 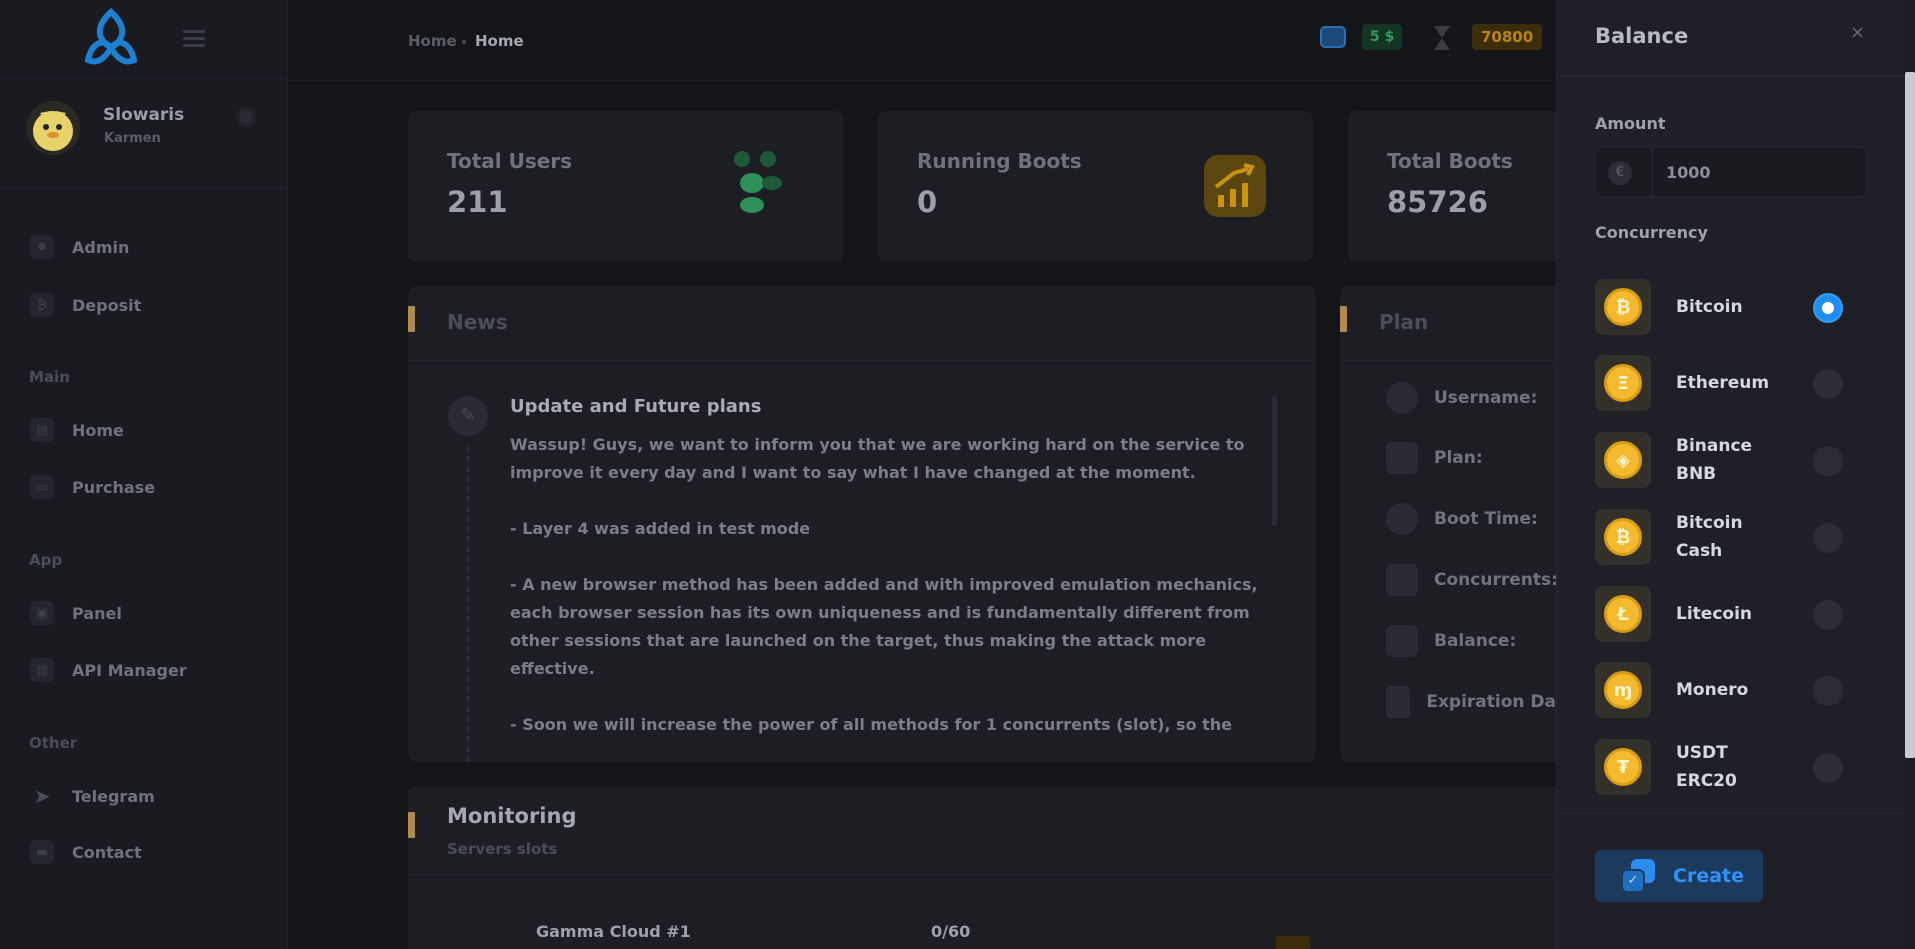 What do you see at coordinates (1652, 173) in the screenshot?
I see `input-separator` at bounding box center [1652, 173].